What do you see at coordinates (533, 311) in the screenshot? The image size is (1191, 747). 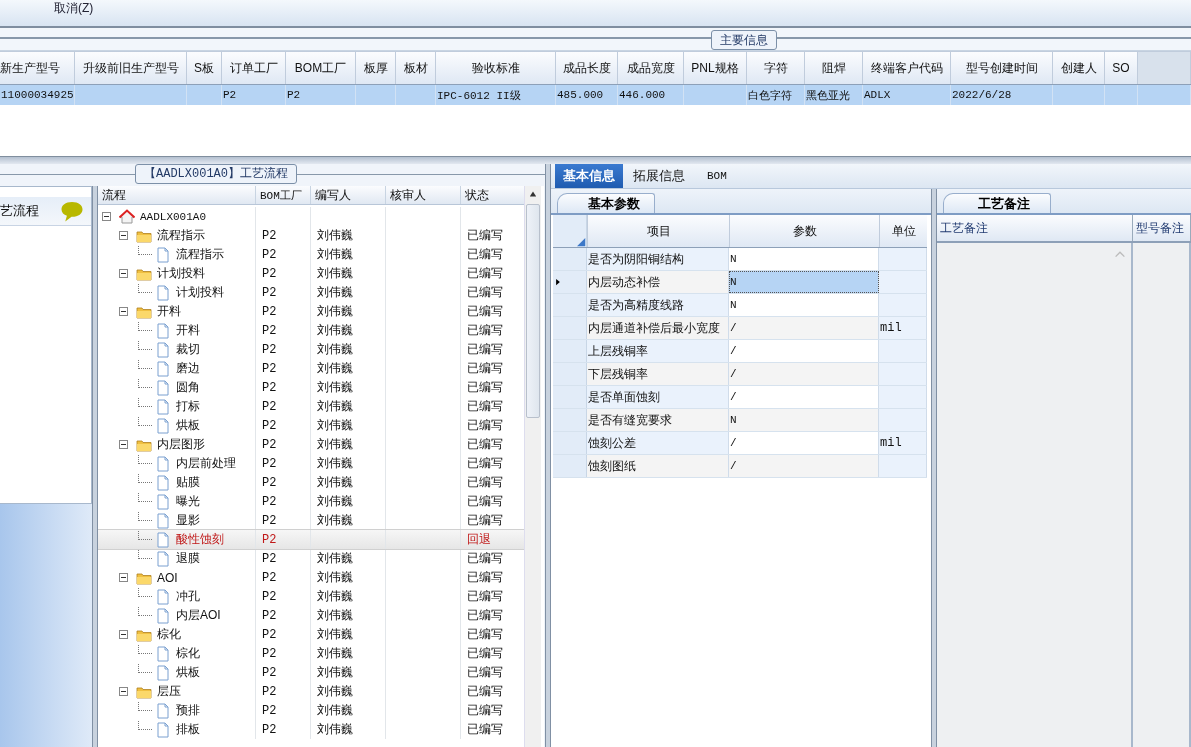 I see `scroll-thumb` at bounding box center [533, 311].